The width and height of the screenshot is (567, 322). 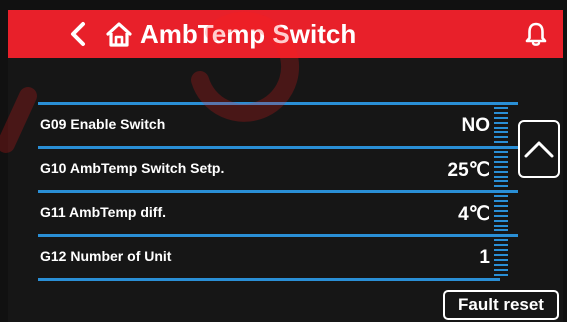 I want to click on page-title: AmbTemp Switch, so click(x=248, y=34).